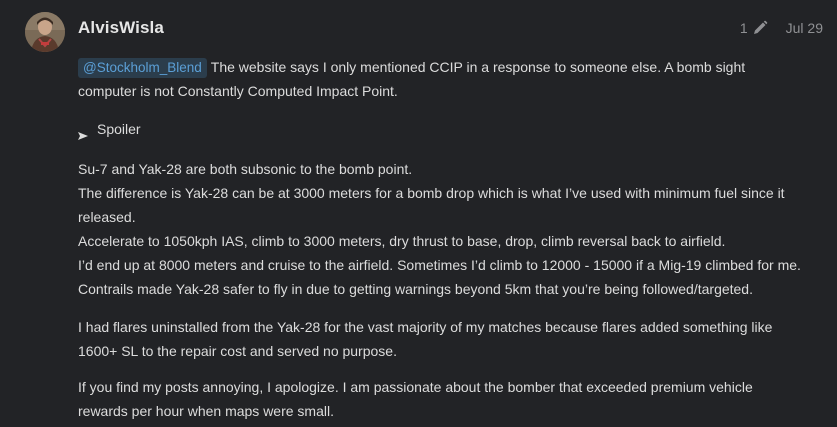  Describe the element at coordinates (121, 28) in the screenshot. I see `post-author: AlvisWisla` at that location.